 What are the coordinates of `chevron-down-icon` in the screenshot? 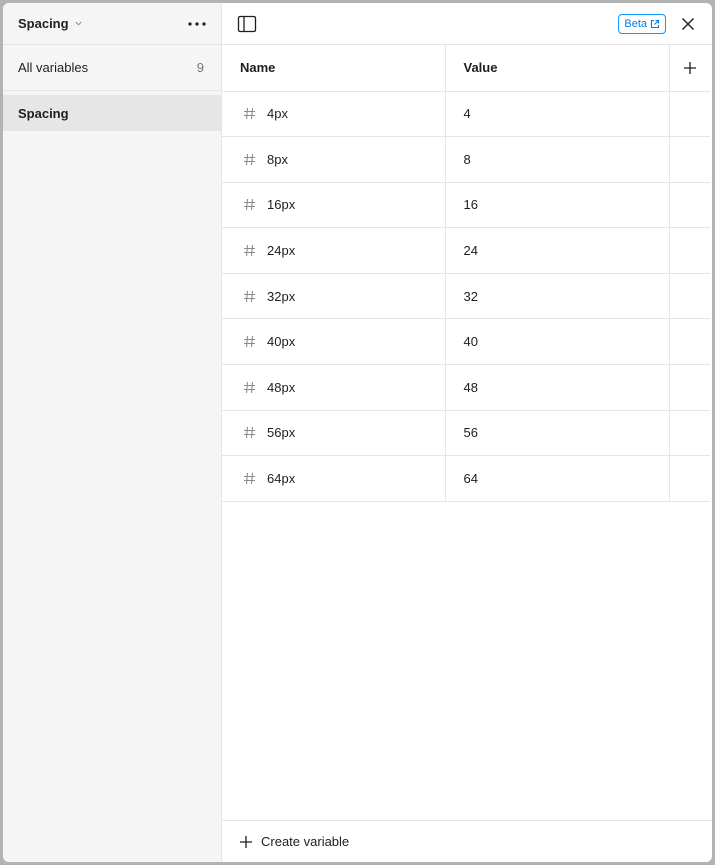 It's located at (78, 23).